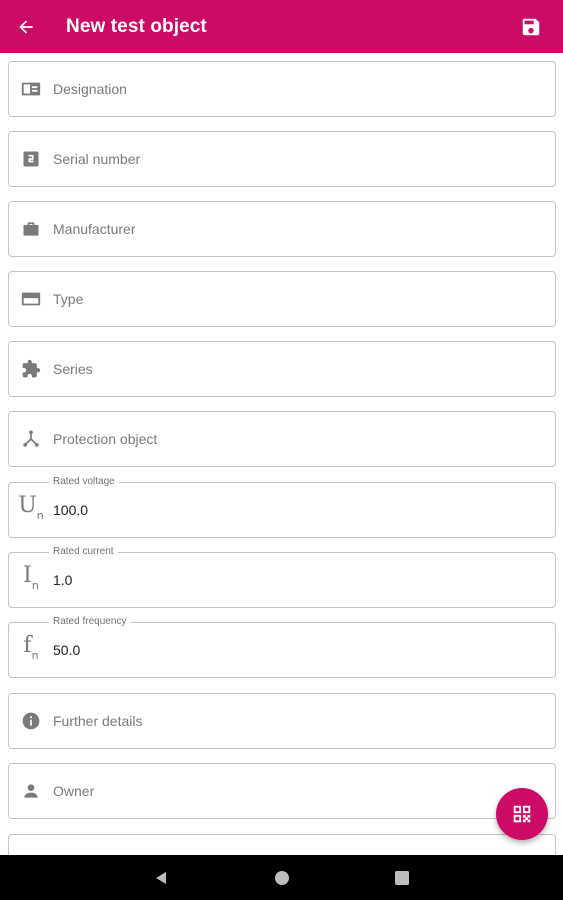 Image resolution: width=563 pixels, height=900 pixels. What do you see at coordinates (31, 369) in the screenshot?
I see `puzzle-icon` at bounding box center [31, 369].